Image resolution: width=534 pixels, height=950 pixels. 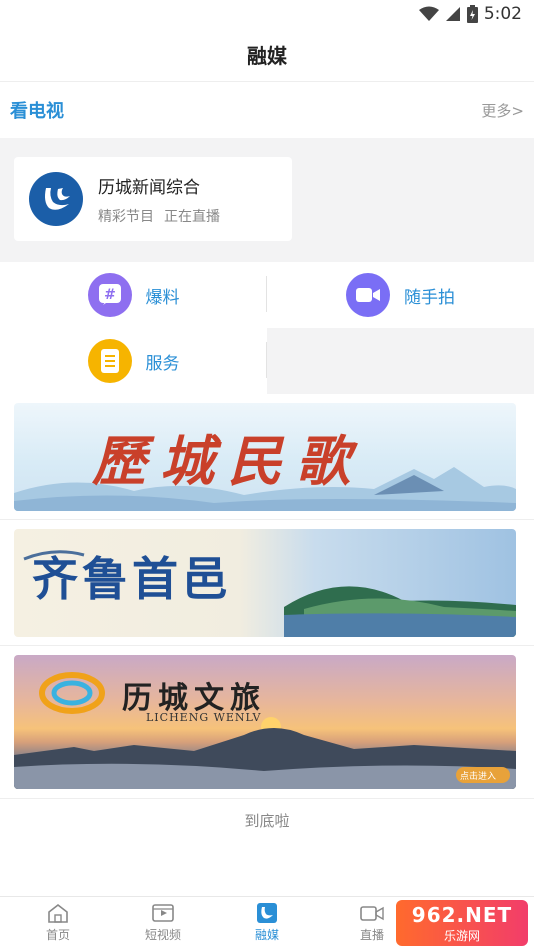 What do you see at coordinates (478, 775) in the screenshot?
I see `enter-badge: 点击进入` at bounding box center [478, 775].